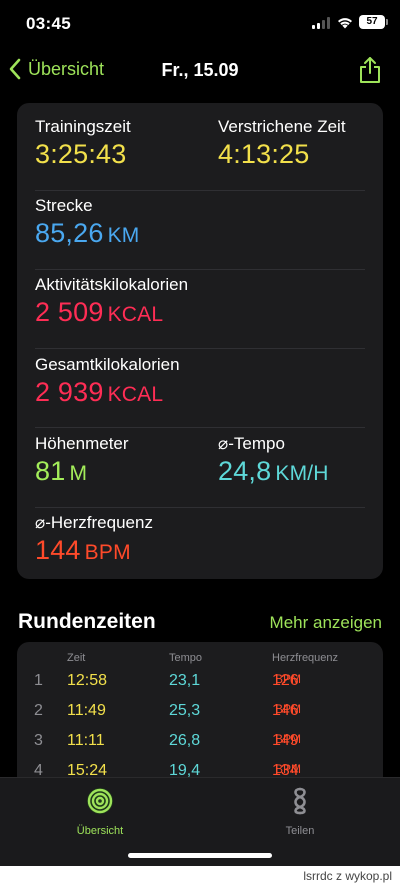  I want to click on lap-number: 3, so click(38, 740).